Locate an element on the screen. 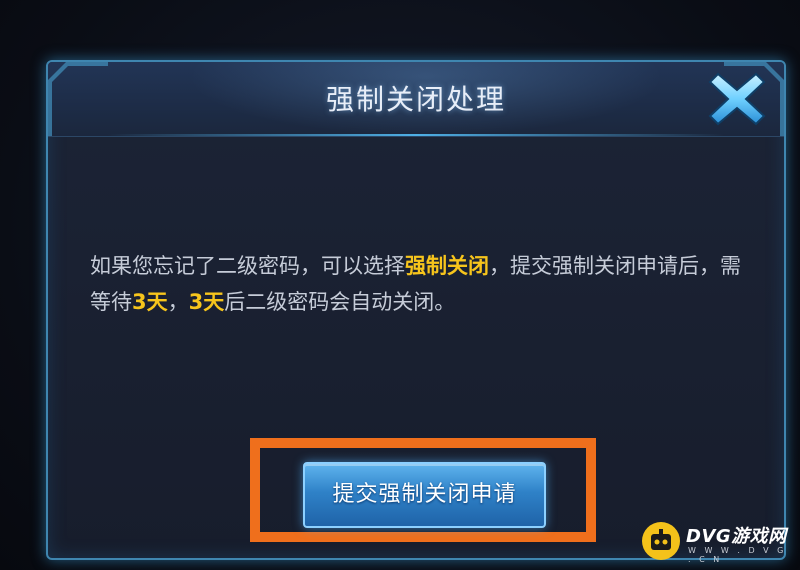 The width and height of the screenshot is (800, 570). submit-force-close-button: 提交强制关闭申请 is located at coordinates (424, 495).